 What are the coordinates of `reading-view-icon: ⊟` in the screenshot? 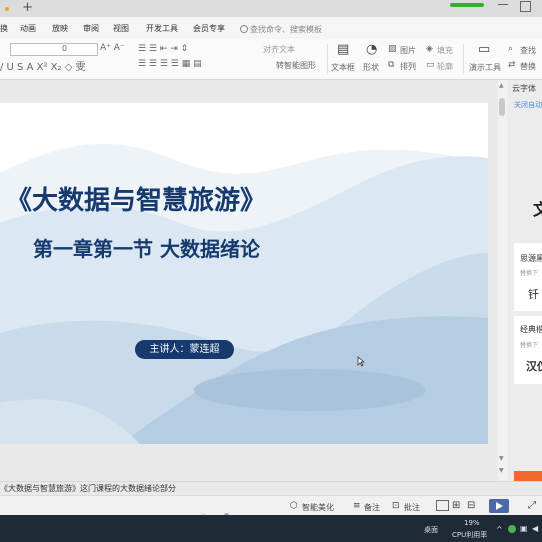 It's located at (471, 505).